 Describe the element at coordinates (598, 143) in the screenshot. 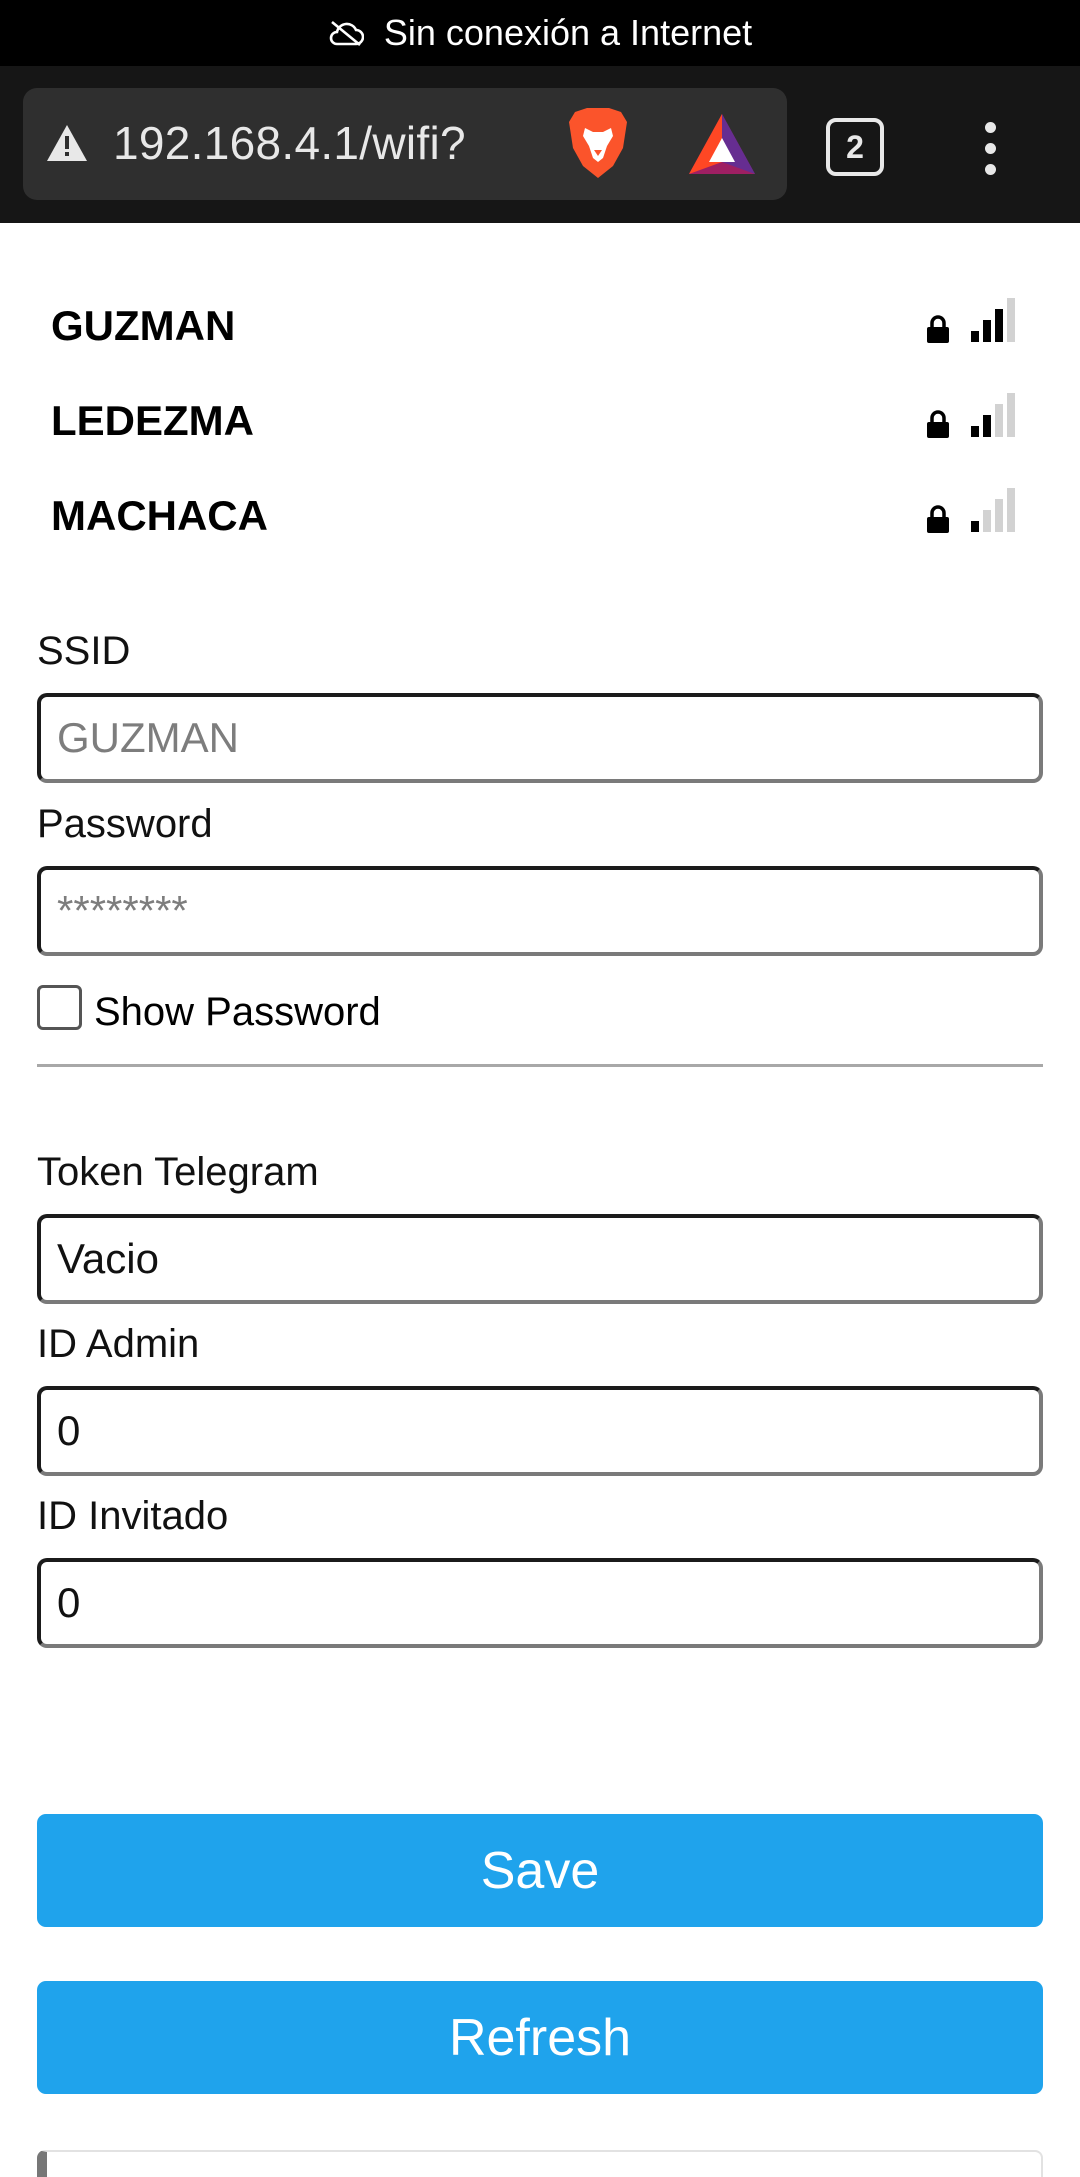

I see `brave-shields-icon` at that location.